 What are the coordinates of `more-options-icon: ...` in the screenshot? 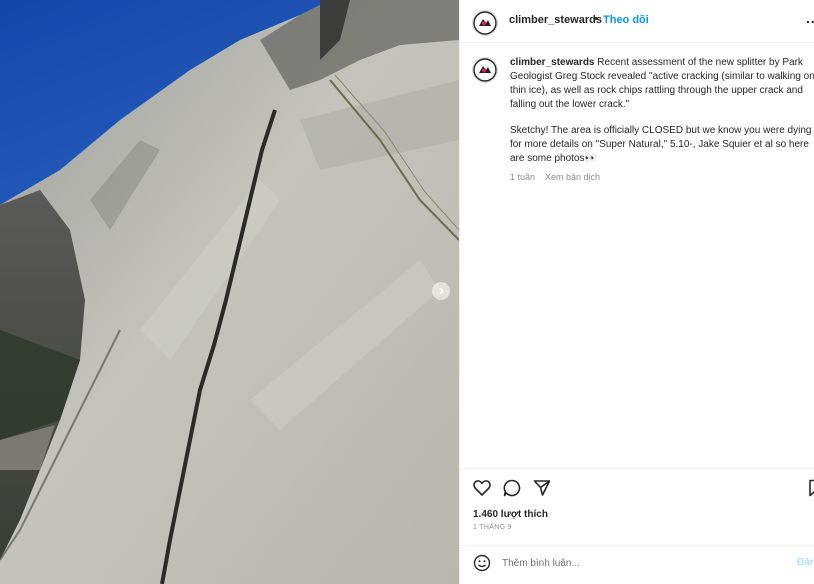 It's located at (810, 18).